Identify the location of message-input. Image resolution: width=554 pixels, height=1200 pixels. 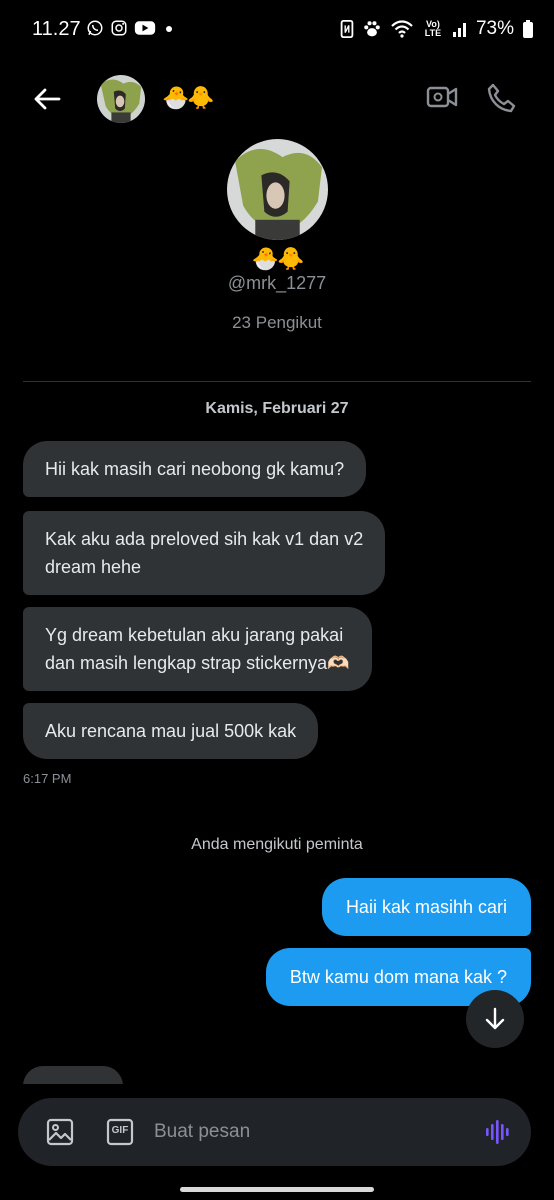
(314, 1132).